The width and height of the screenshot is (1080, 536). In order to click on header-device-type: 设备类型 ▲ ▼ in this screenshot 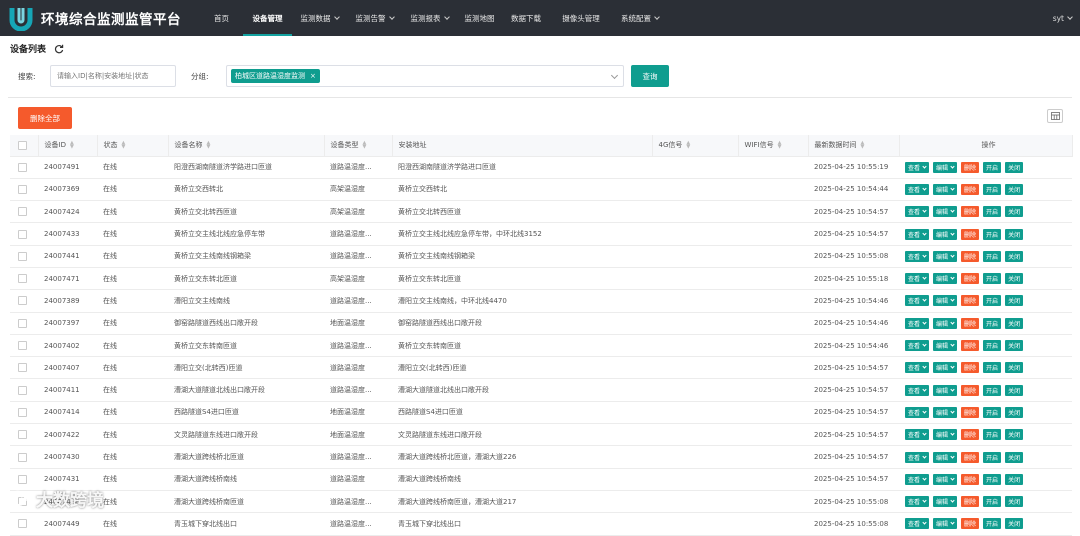, I will do `click(358, 146)`.